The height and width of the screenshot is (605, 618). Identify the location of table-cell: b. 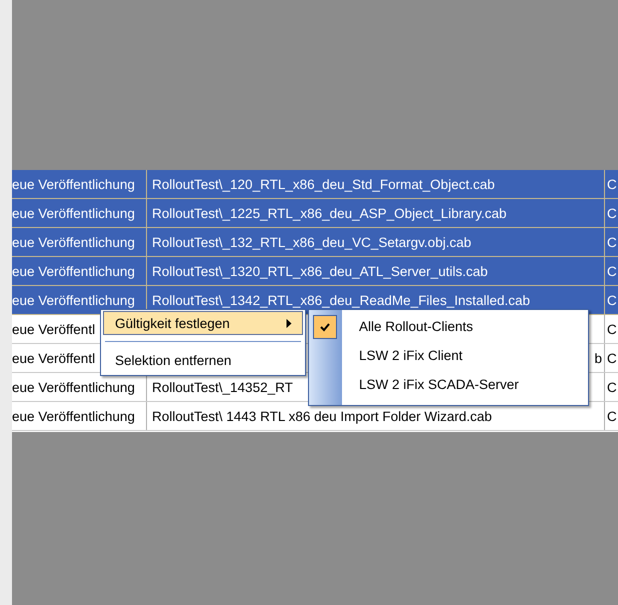
(598, 358).